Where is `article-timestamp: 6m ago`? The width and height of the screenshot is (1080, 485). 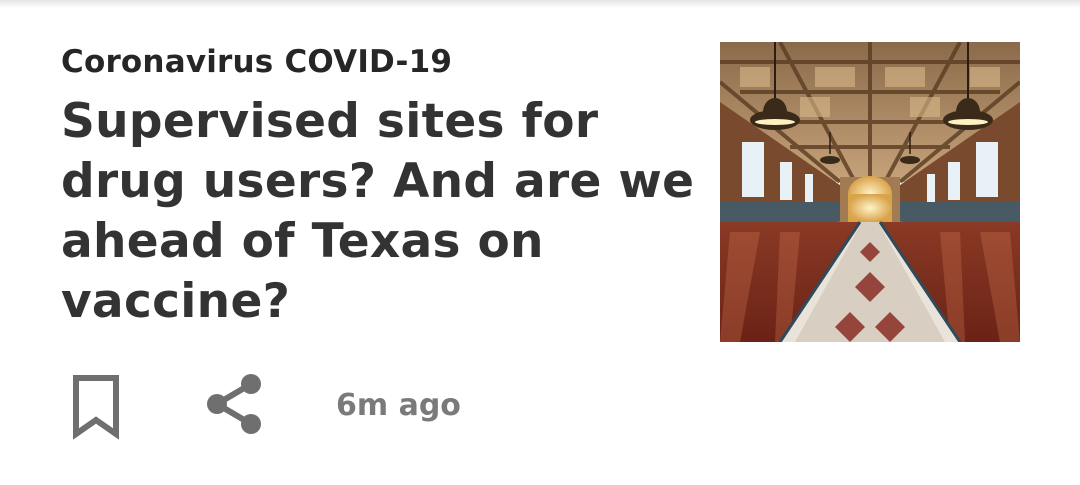
article-timestamp: 6m ago is located at coordinates (398, 405).